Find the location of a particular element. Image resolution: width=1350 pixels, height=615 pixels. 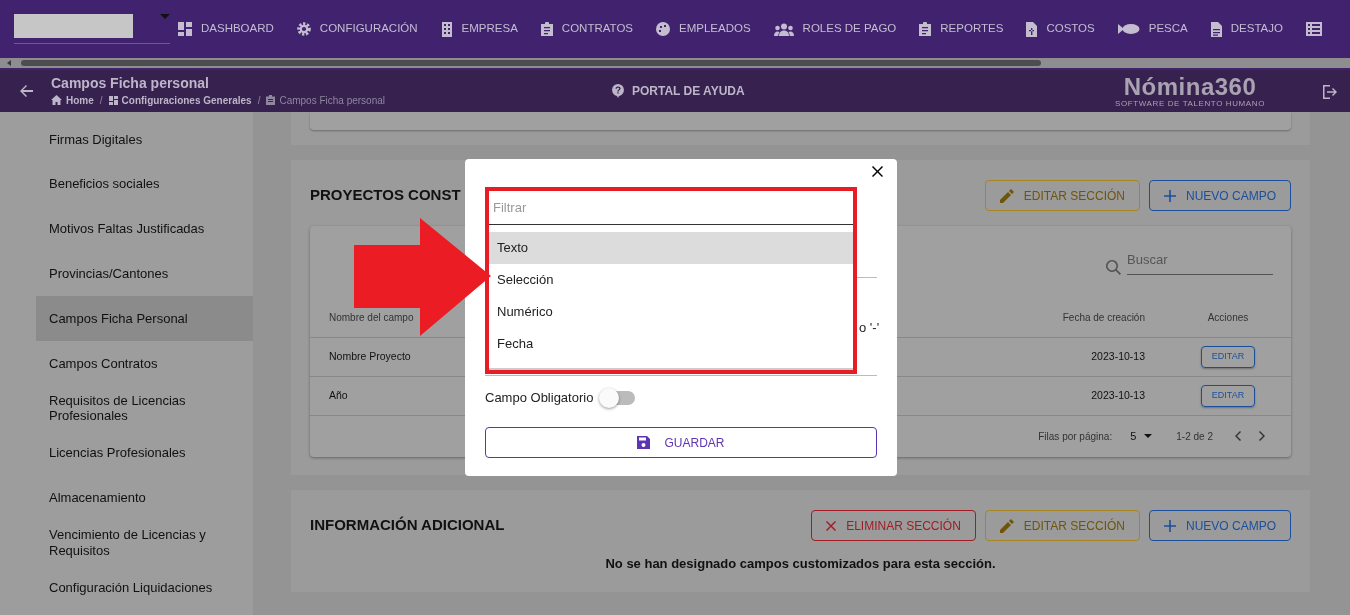

sidebar-item: Campos Ficha Personal is located at coordinates (144, 318).